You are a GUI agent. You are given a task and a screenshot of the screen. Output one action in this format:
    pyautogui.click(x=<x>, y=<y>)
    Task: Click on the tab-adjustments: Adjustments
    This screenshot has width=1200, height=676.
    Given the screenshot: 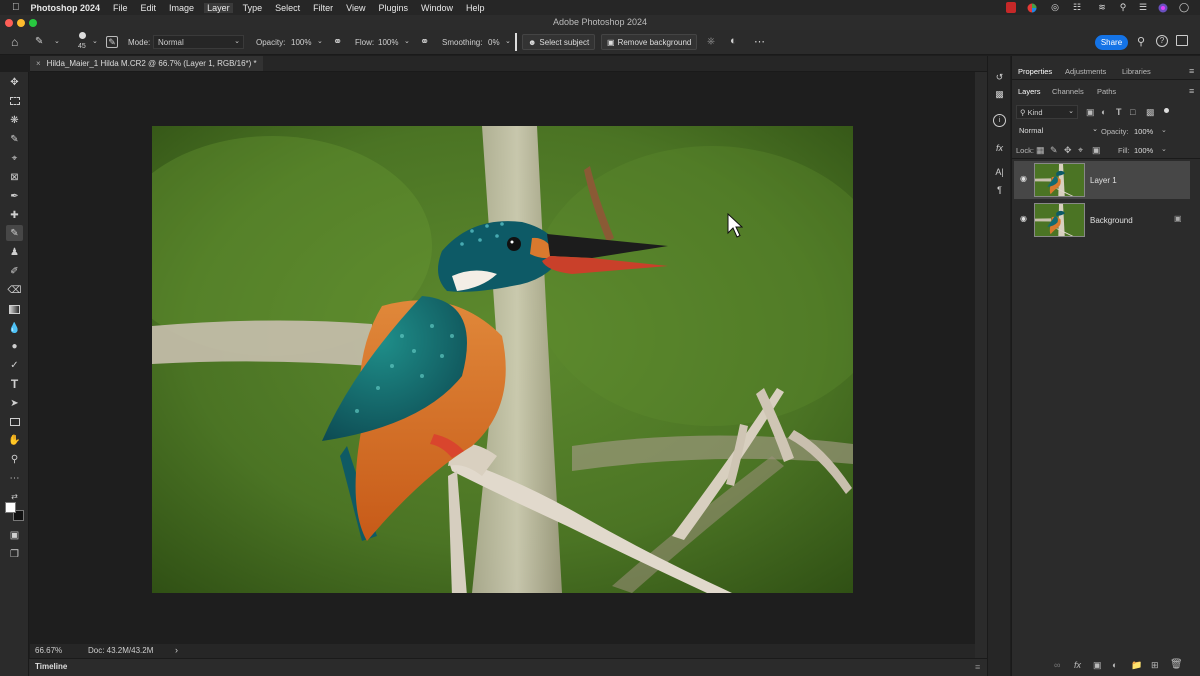 What is the action you would take?
    pyautogui.click(x=1085, y=71)
    